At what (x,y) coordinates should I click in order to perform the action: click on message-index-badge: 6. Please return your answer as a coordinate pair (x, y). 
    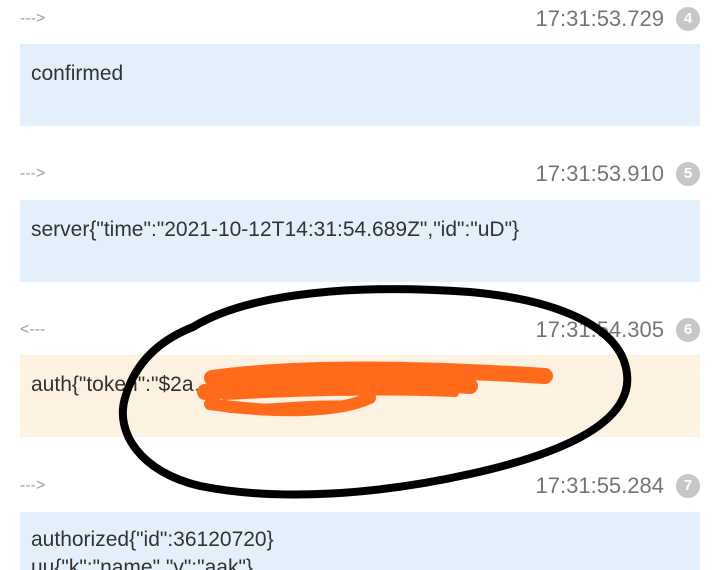
    Looking at the image, I should click on (688, 330).